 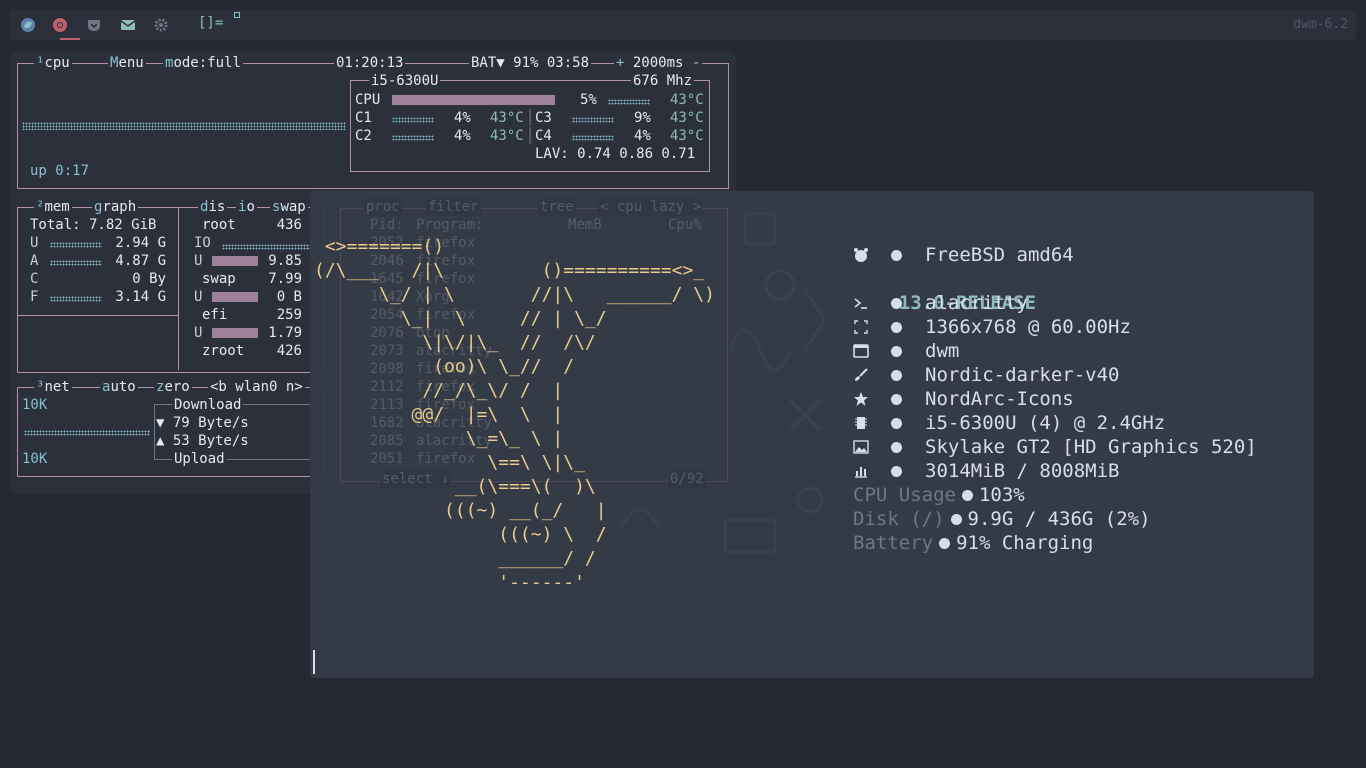 What do you see at coordinates (223, 351) in the screenshot?
I see `disk-zroot-label: zroot` at bounding box center [223, 351].